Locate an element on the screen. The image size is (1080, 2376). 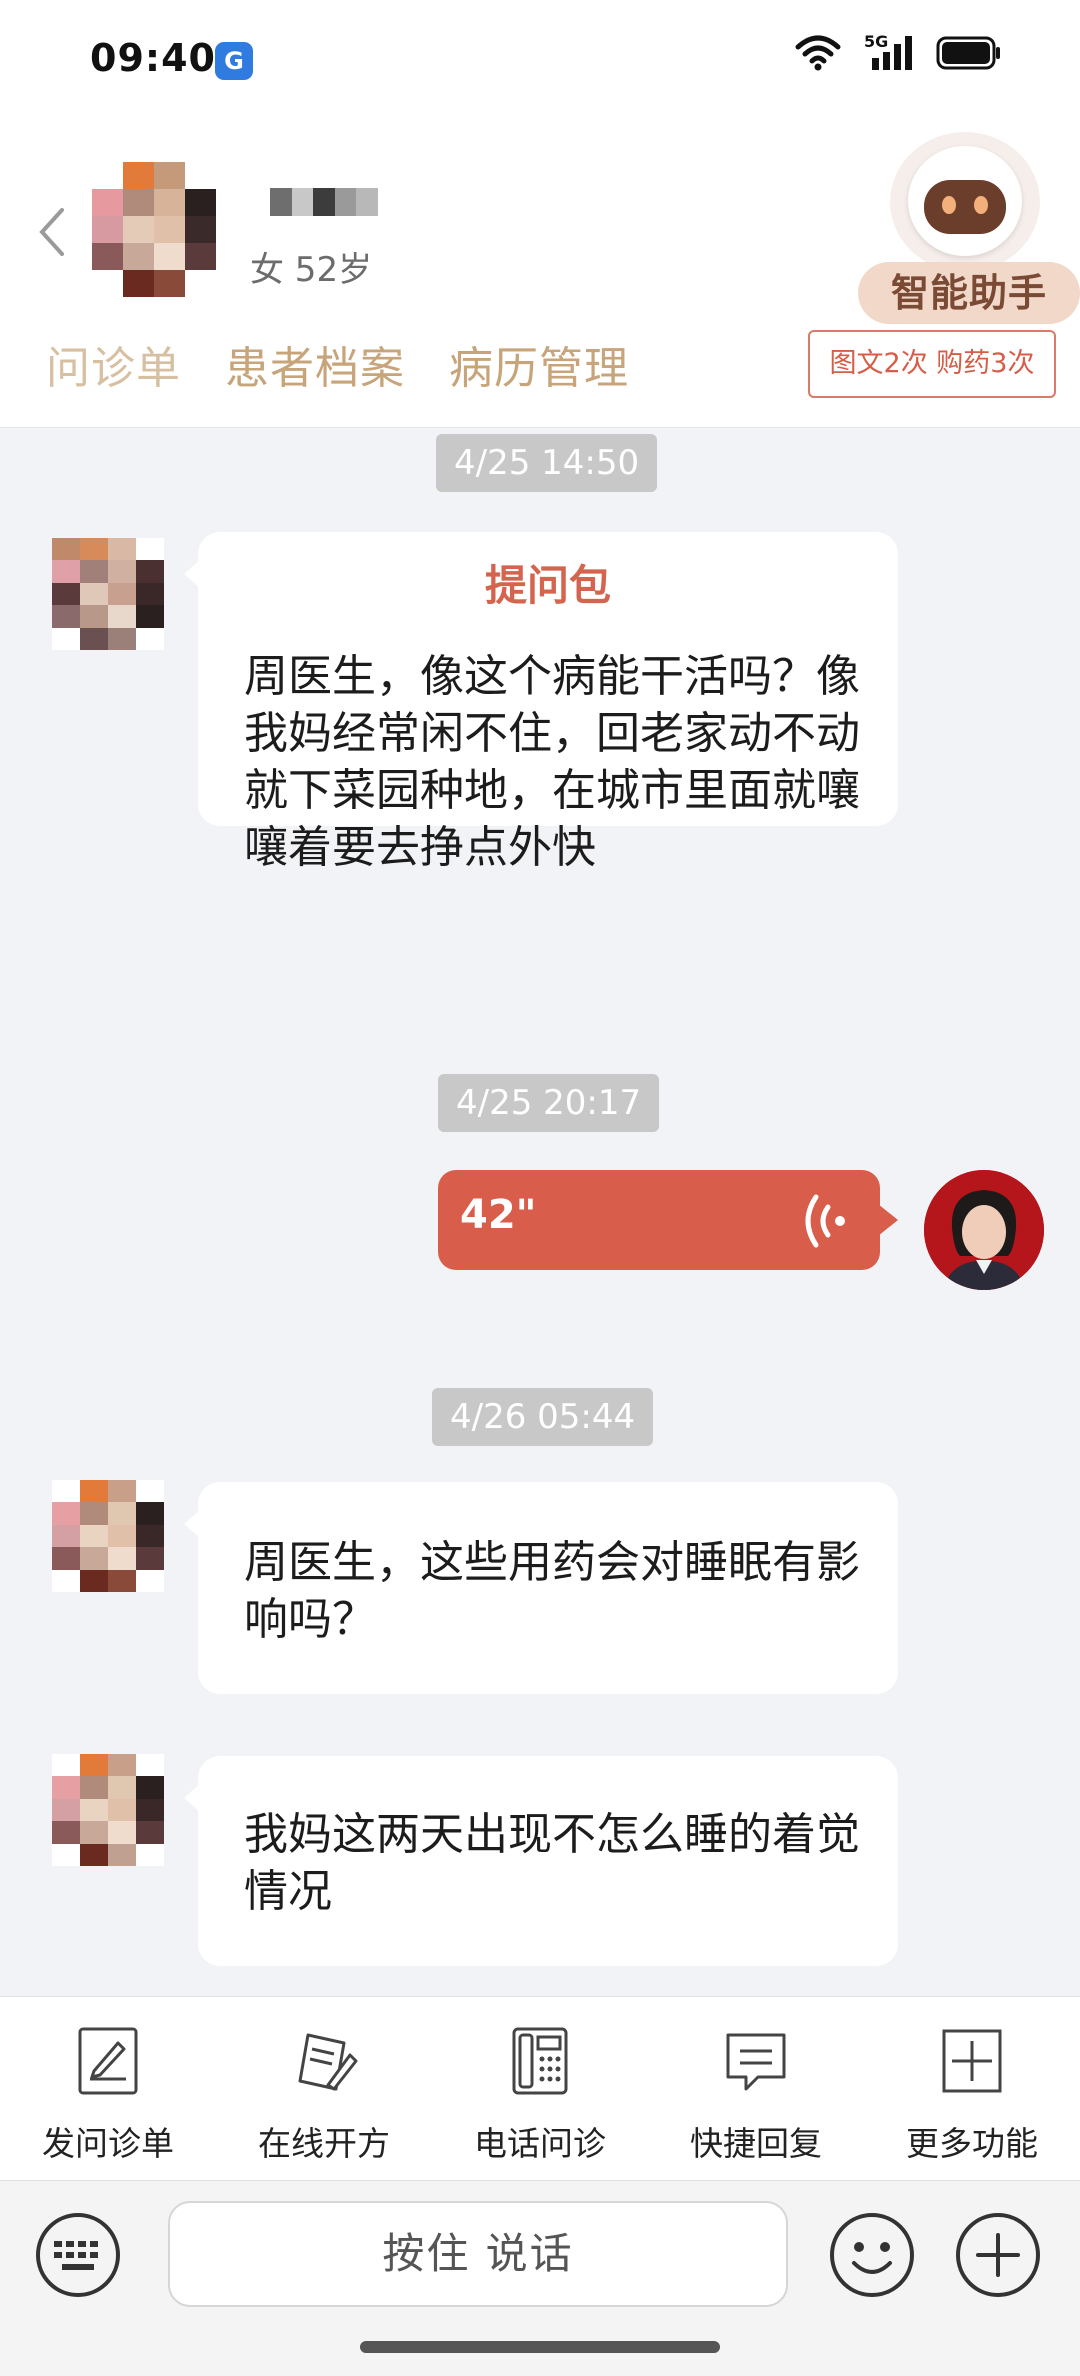
prescription-icon is located at coordinates (328, 2062).